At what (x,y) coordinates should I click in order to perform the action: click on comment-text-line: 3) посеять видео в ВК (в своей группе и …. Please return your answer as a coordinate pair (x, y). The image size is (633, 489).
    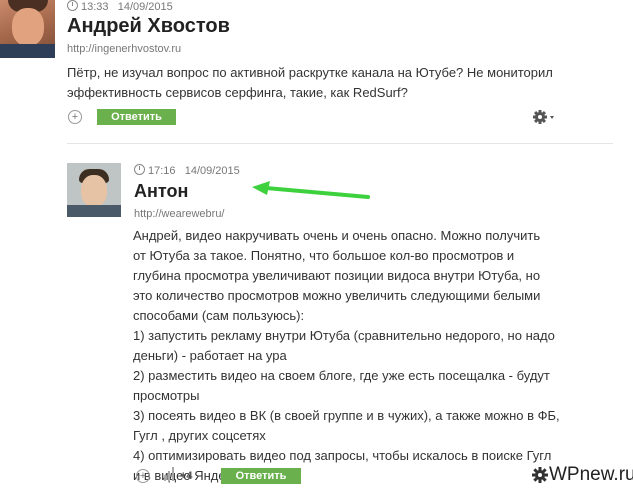
    Looking at the image, I should click on (346, 415).